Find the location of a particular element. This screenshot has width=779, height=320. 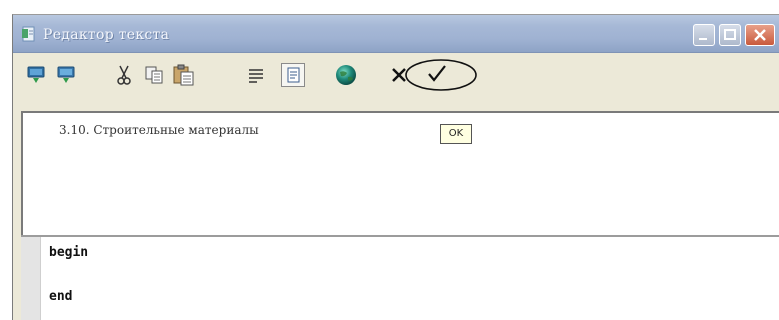

code-line-begin: begin is located at coordinates (69, 252).